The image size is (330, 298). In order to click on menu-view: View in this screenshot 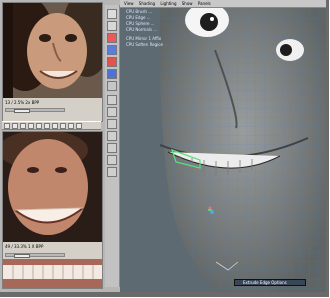, I will do `click(129, 3)`.